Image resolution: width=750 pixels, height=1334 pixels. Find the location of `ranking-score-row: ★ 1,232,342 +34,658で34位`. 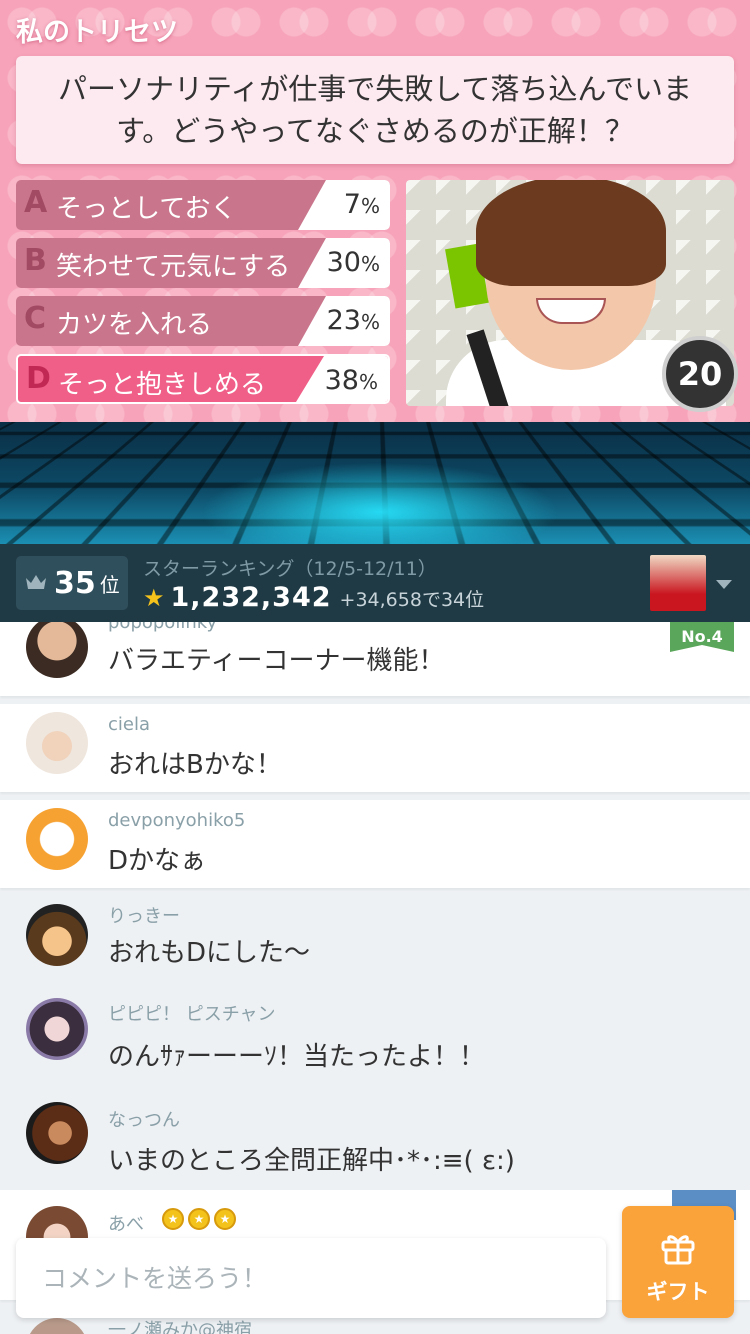

ranking-score-row: ★ 1,232,342 +34,658で34位 is located at coordinates (313, 597).